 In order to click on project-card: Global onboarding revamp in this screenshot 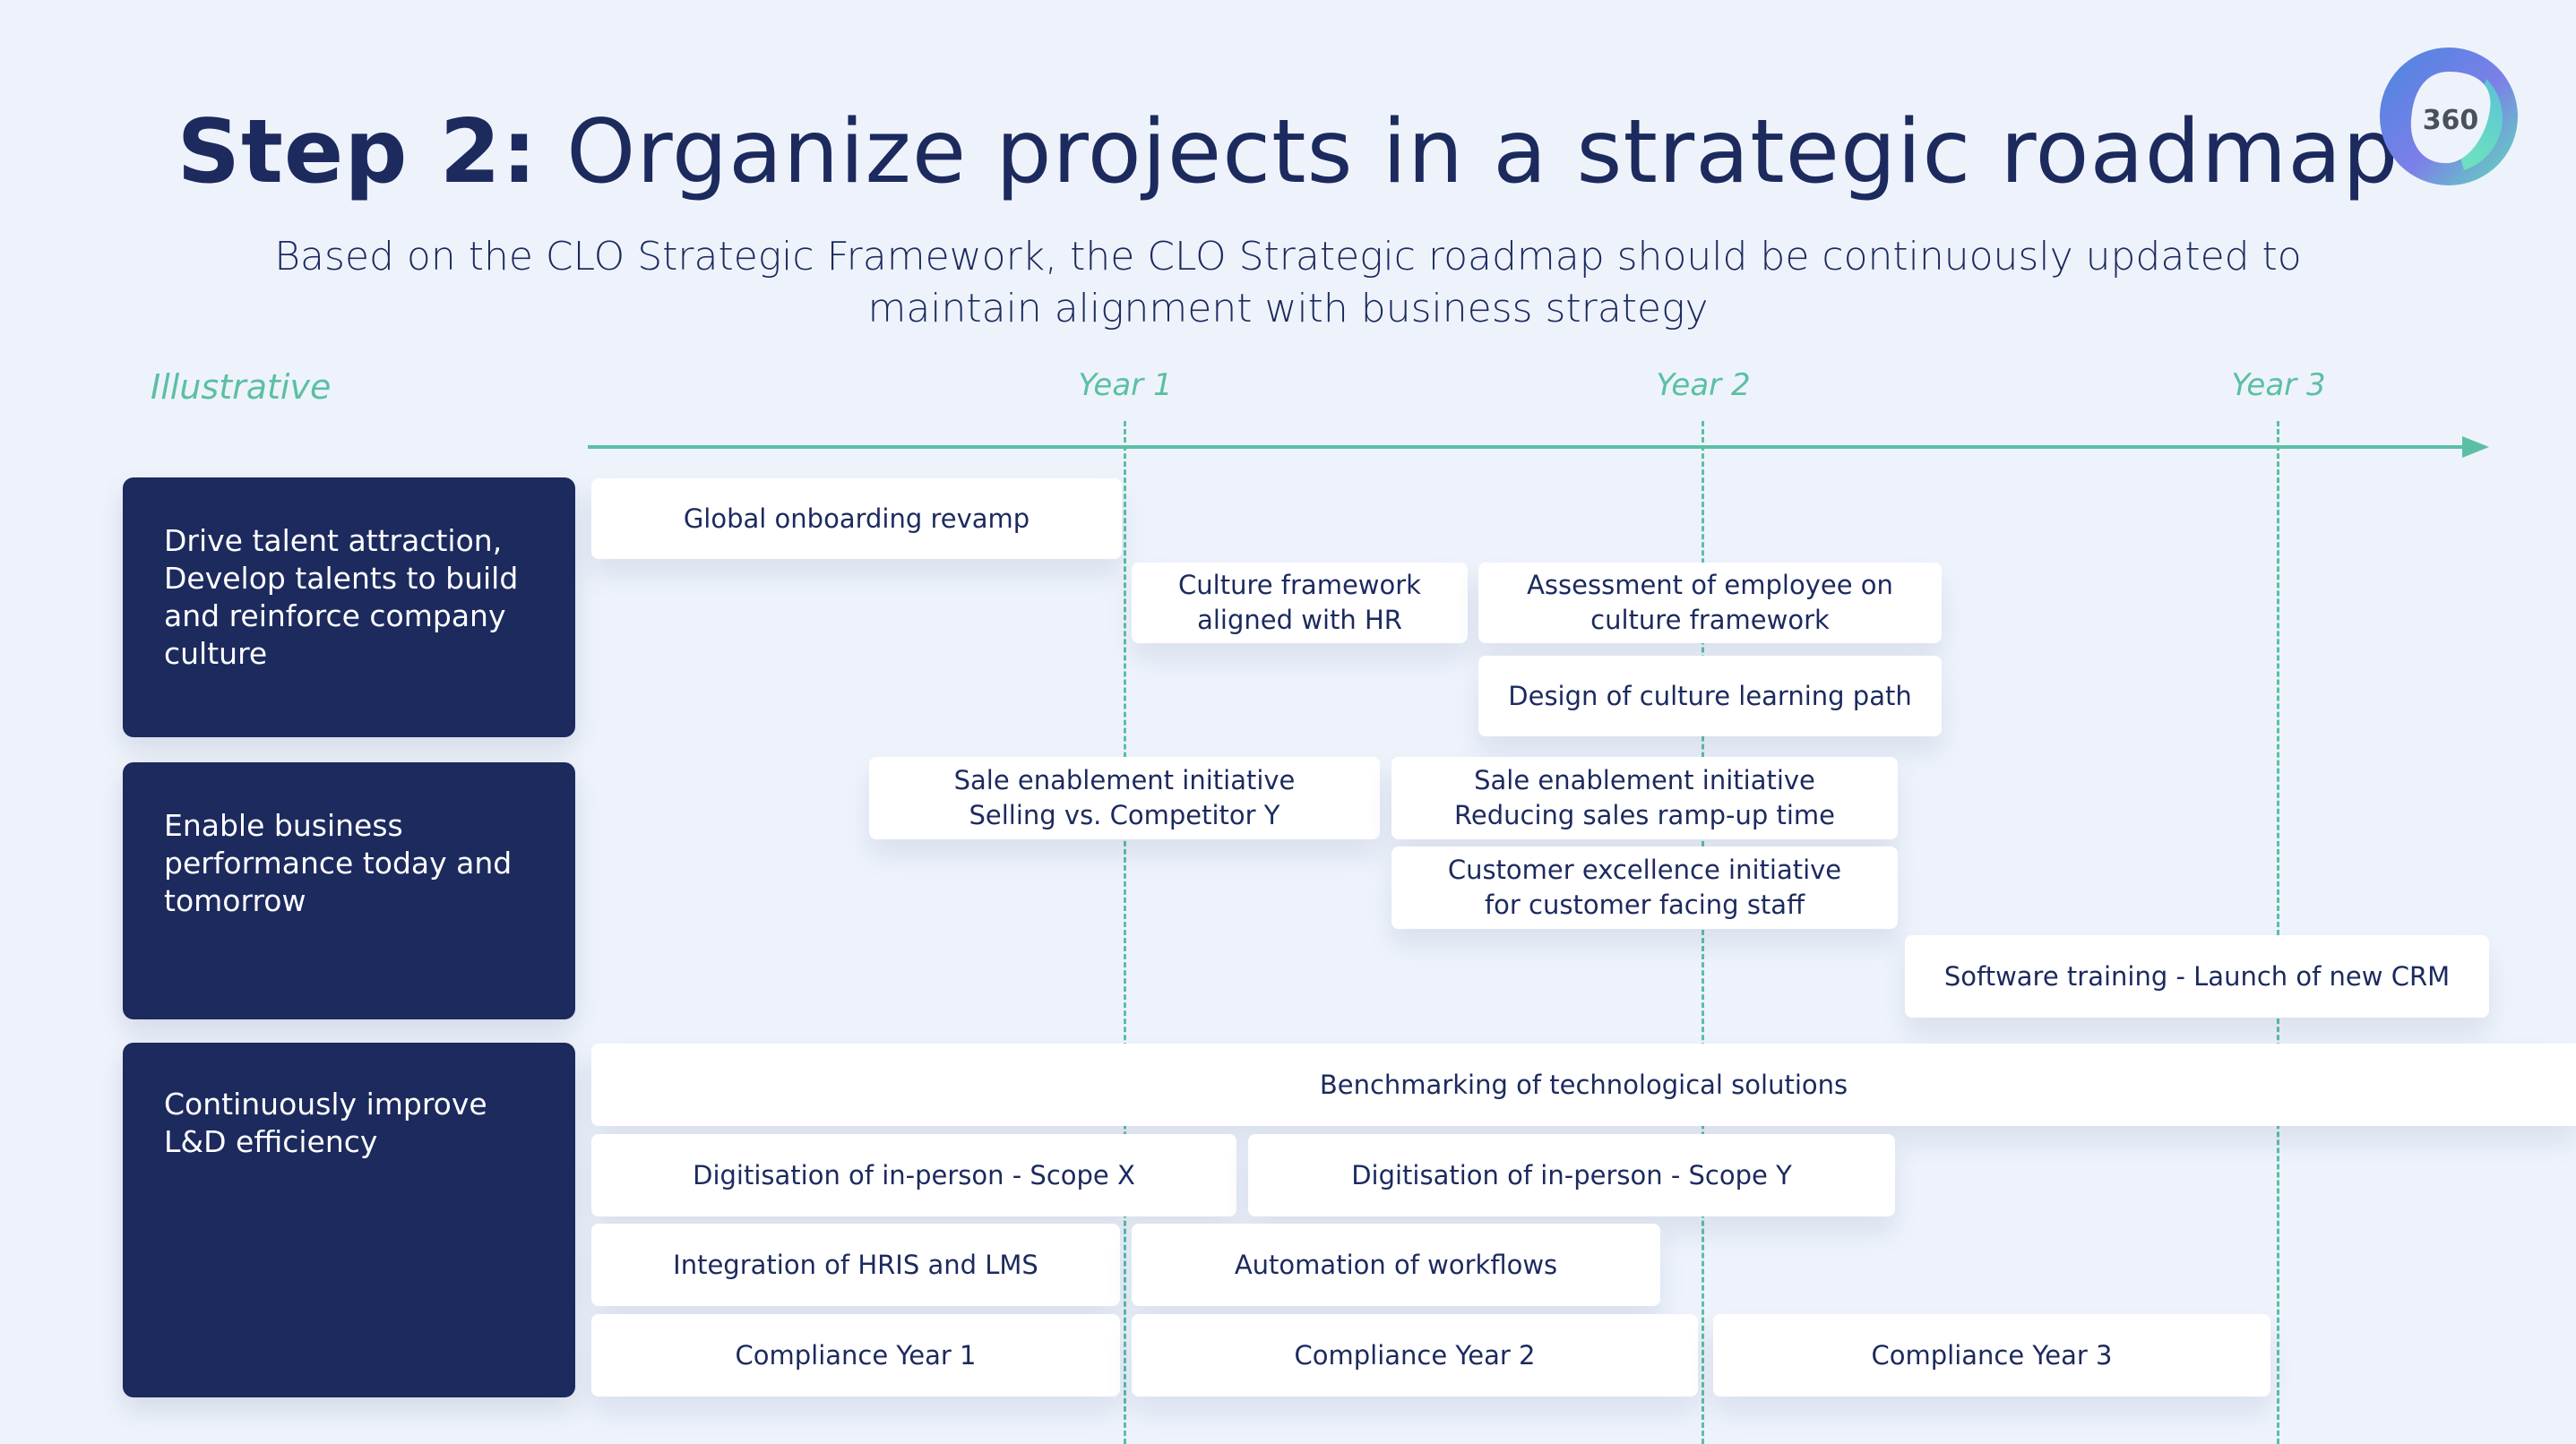, I will do `click(856, 518)`.